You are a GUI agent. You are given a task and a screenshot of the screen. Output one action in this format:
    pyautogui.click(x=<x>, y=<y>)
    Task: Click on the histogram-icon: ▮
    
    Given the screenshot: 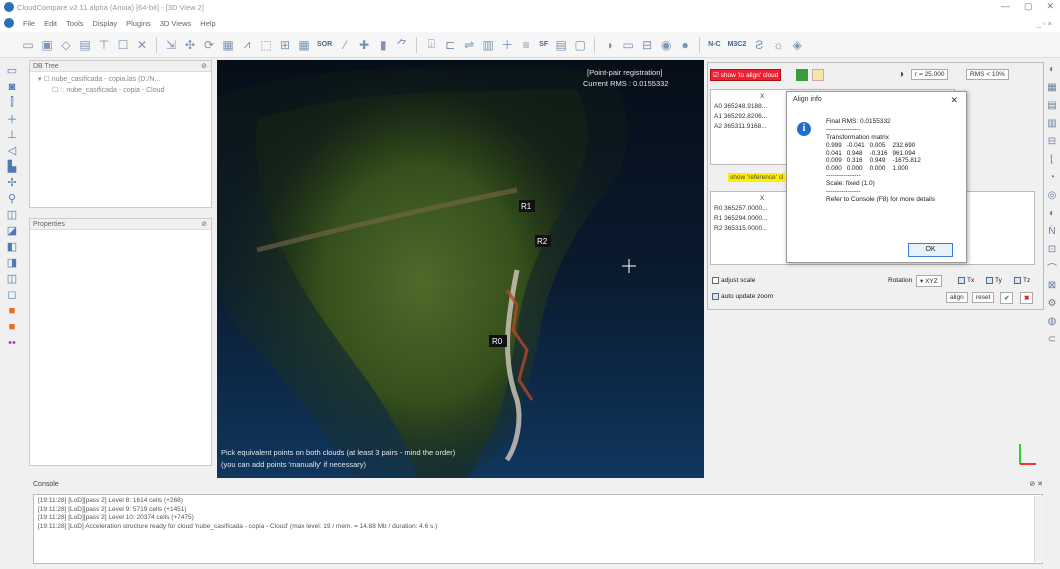 What is the action you would take?
    pyautogui.click(x=383, y=45)
    